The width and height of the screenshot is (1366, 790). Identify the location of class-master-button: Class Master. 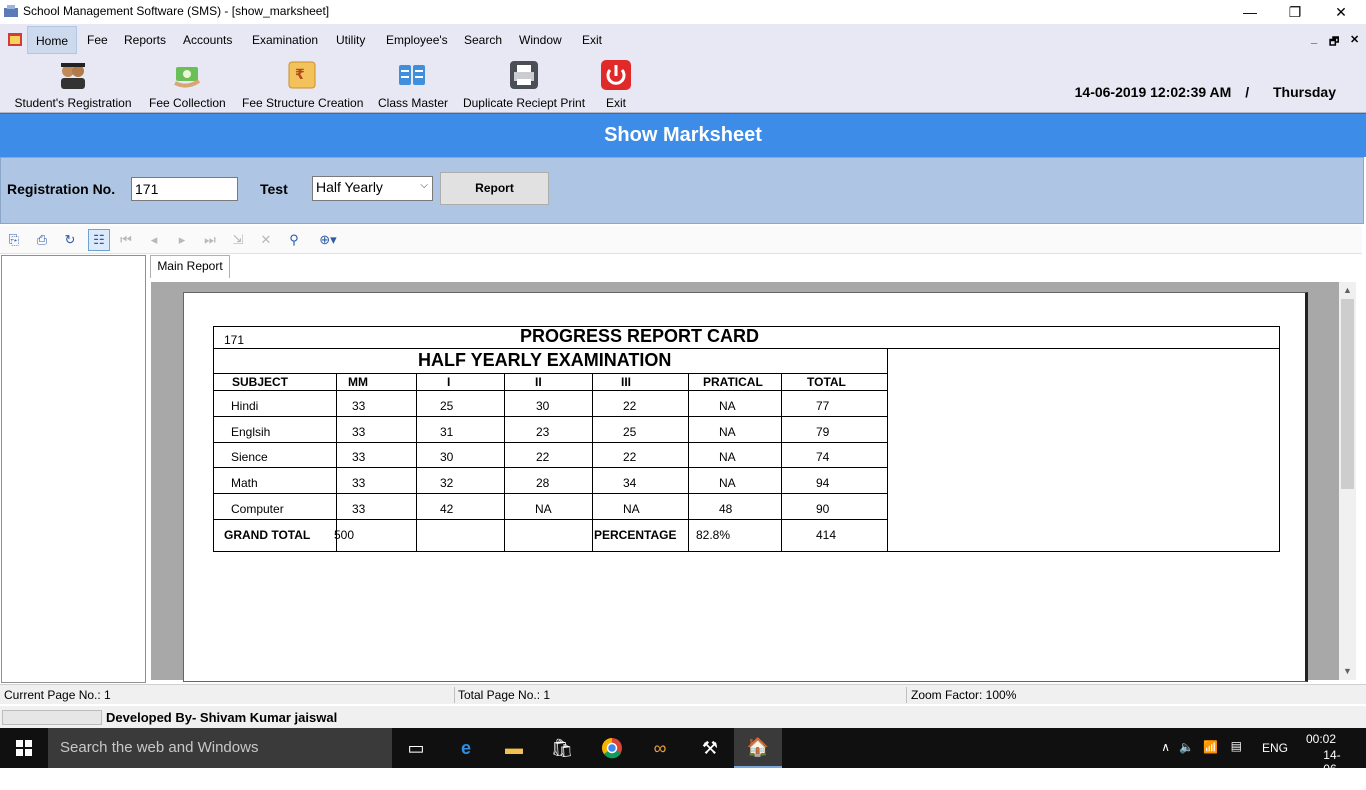
(413, 84).